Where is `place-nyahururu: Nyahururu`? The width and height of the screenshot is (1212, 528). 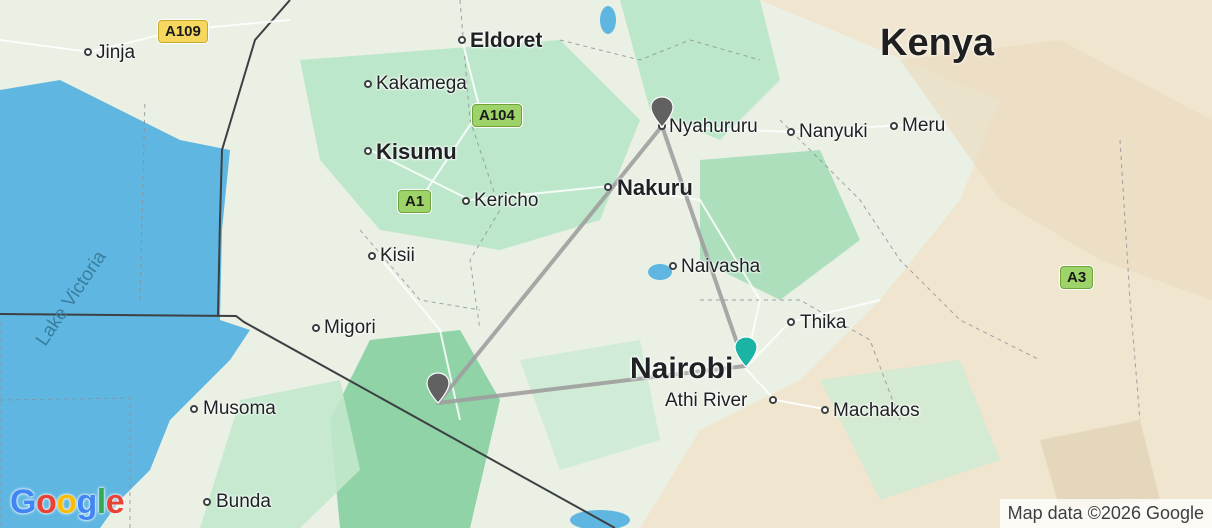 place-nyahururu: Nyahururu is located at coordinates (713, 126).